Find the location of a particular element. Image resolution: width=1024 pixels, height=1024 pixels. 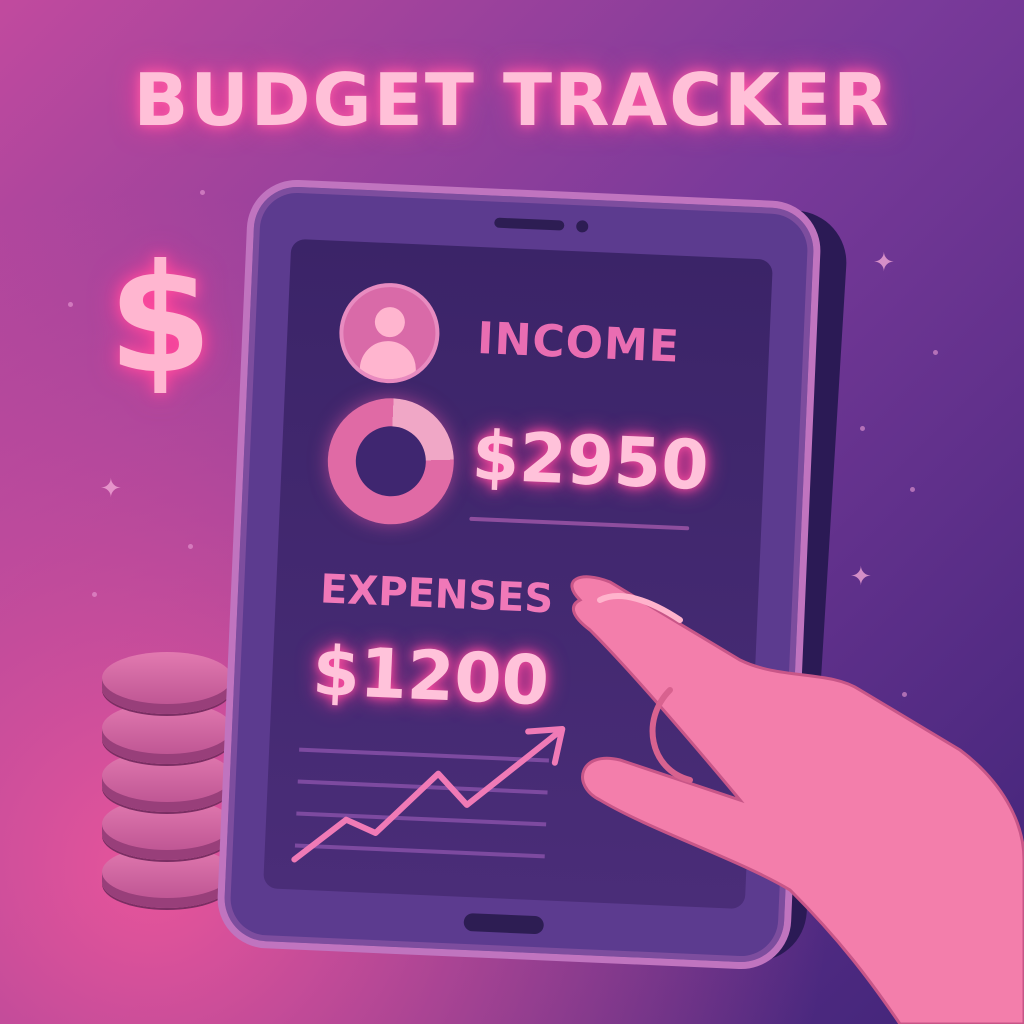

expenses-value: $1200 is located at coordinates (430, 677).